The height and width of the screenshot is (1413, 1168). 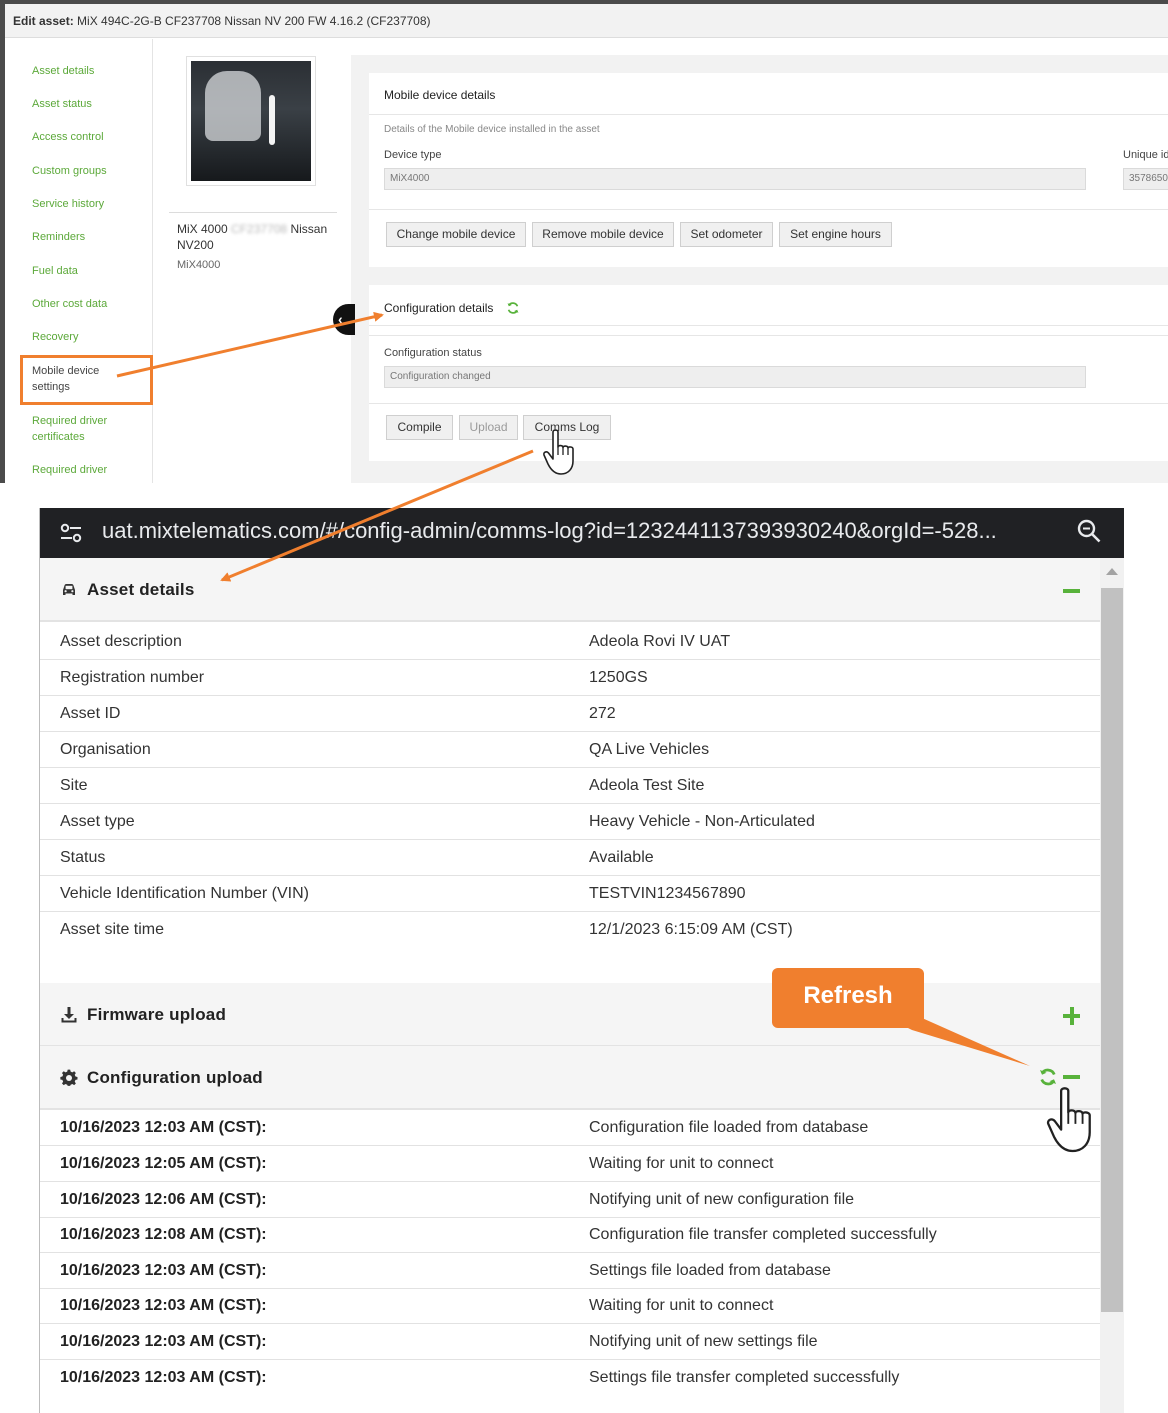 I want to click on table-row: Asset ID 272, so click(x=570, y=714).